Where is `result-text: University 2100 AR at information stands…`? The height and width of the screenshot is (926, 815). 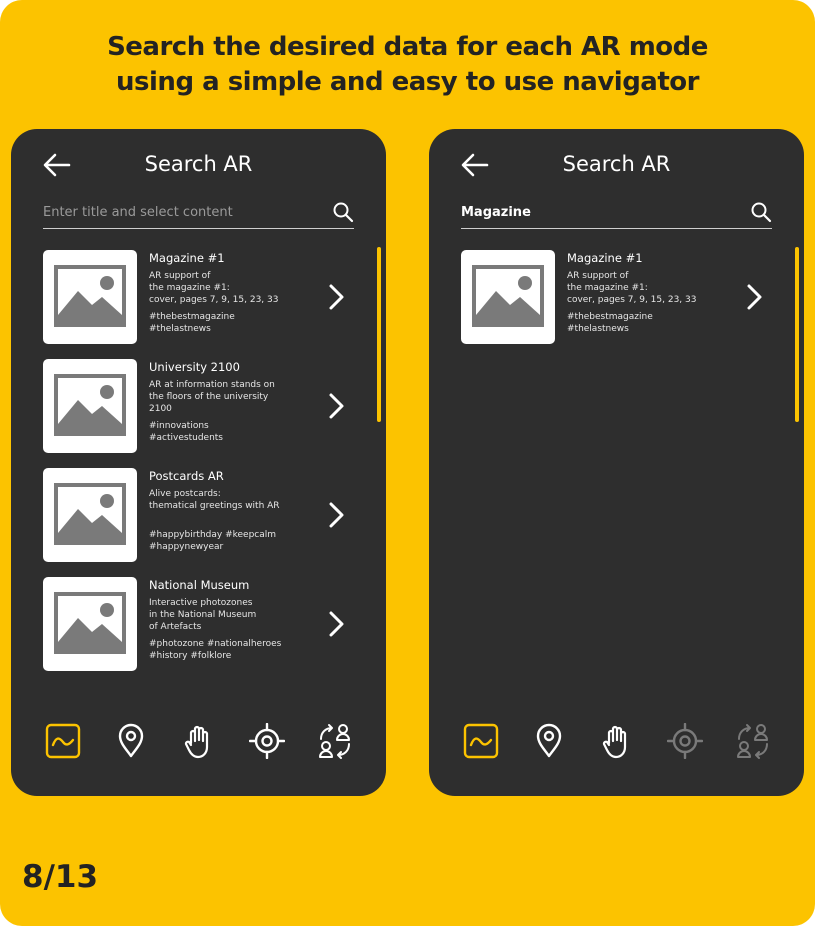
result-text: University 2100 AR at information stands… is located at coordinates (224, 402).